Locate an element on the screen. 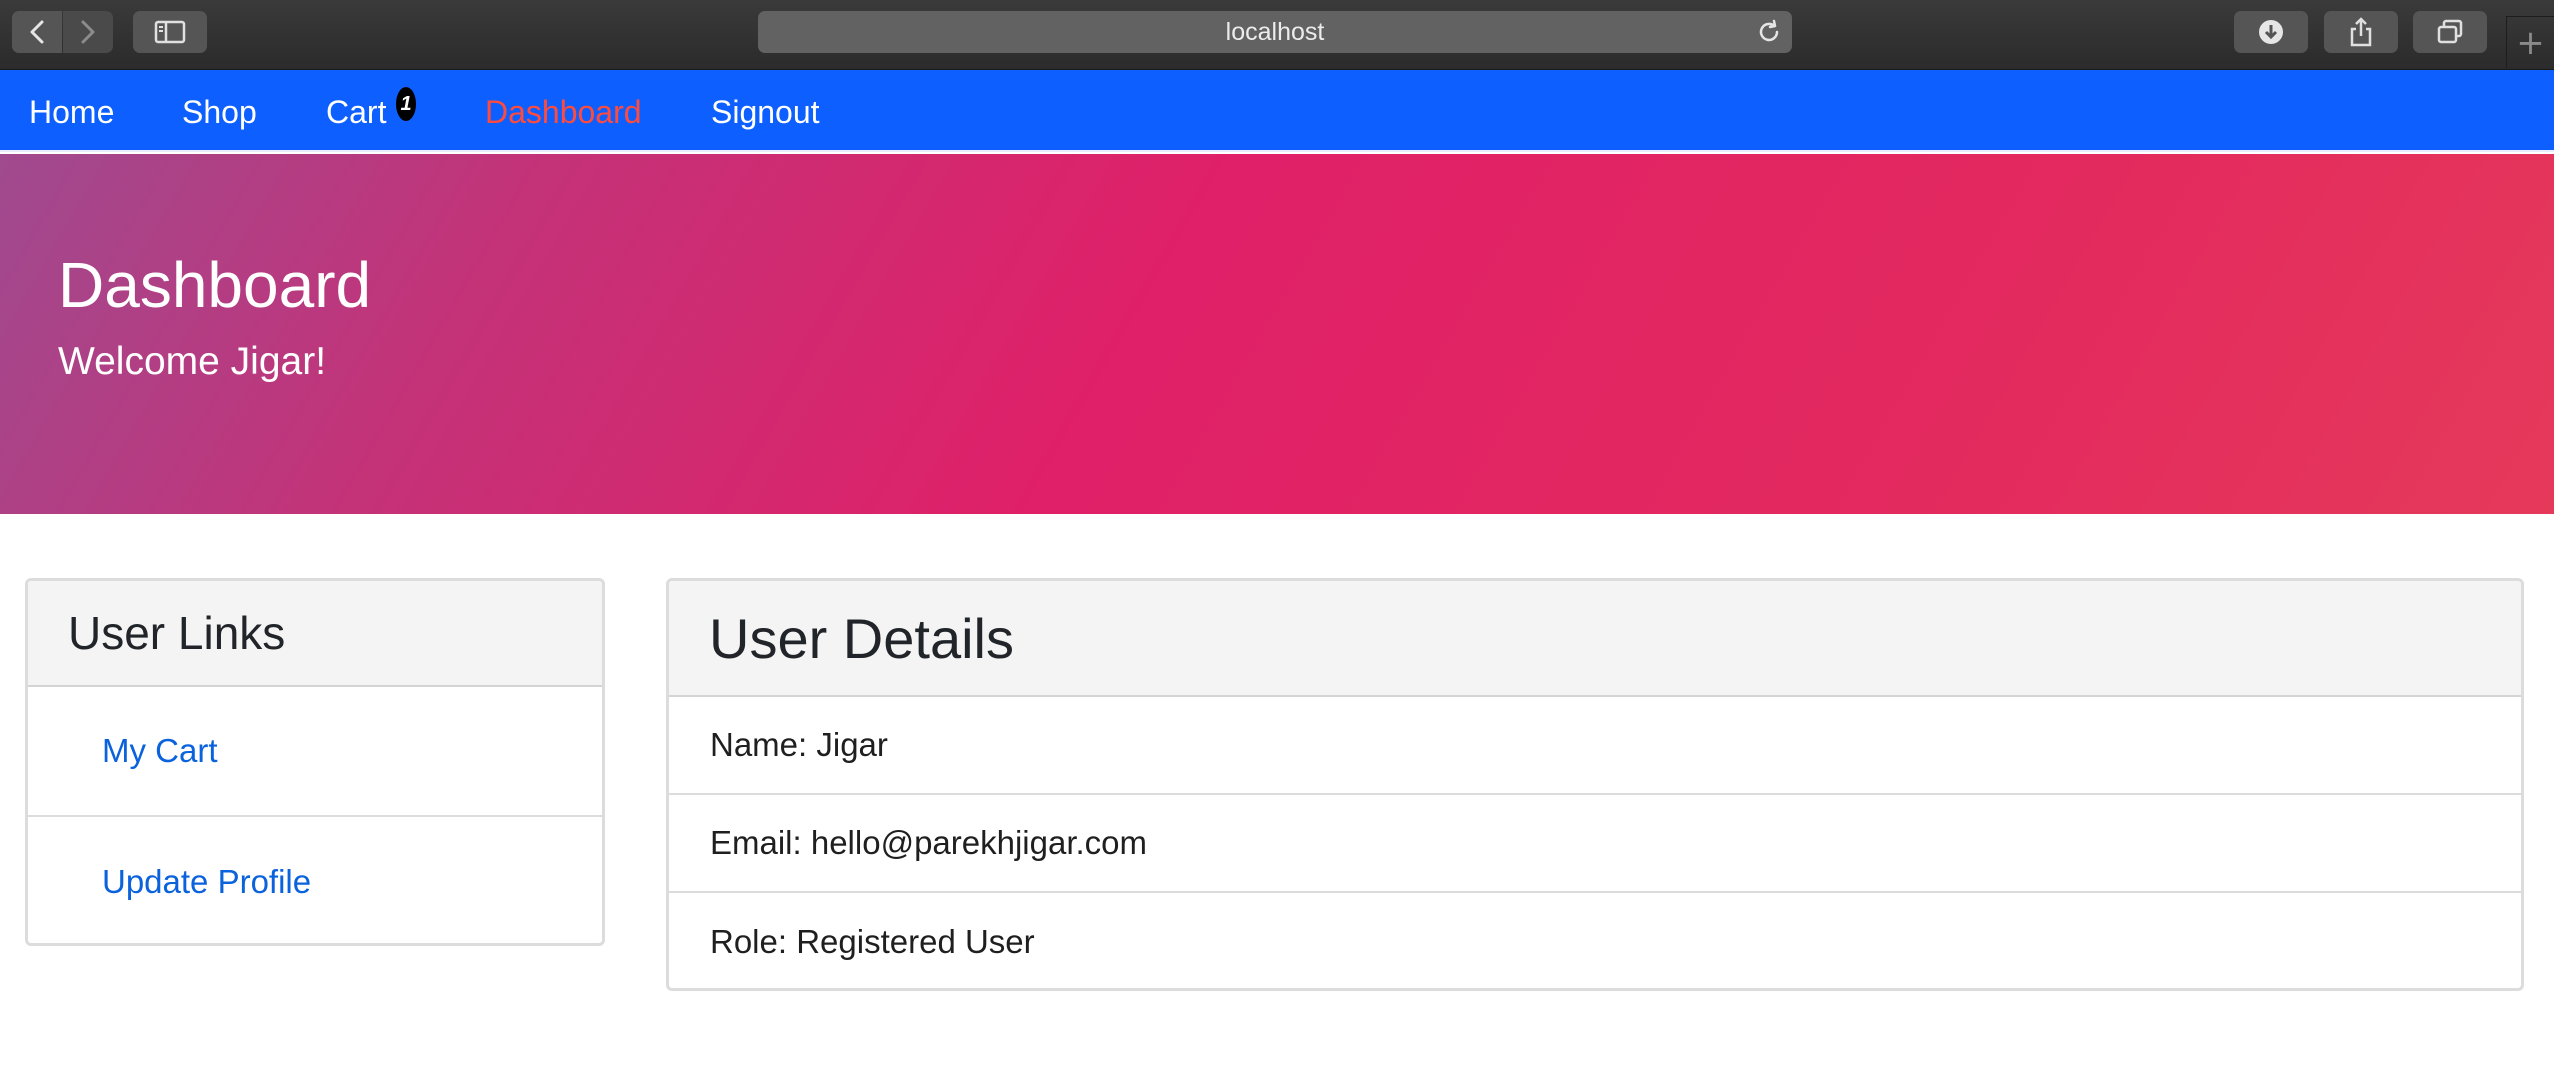 This screenshot has width=2554, height=1065. user-details-title: User Details is located at coordinates (861, 638).